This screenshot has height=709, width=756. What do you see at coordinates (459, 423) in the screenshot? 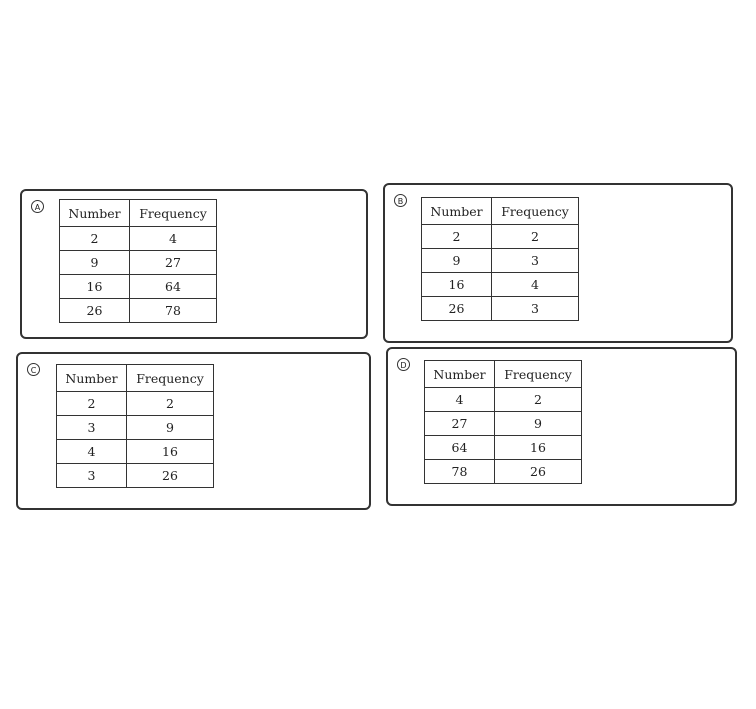
I see `number-cell: 27` at bounding box center [459, 423].